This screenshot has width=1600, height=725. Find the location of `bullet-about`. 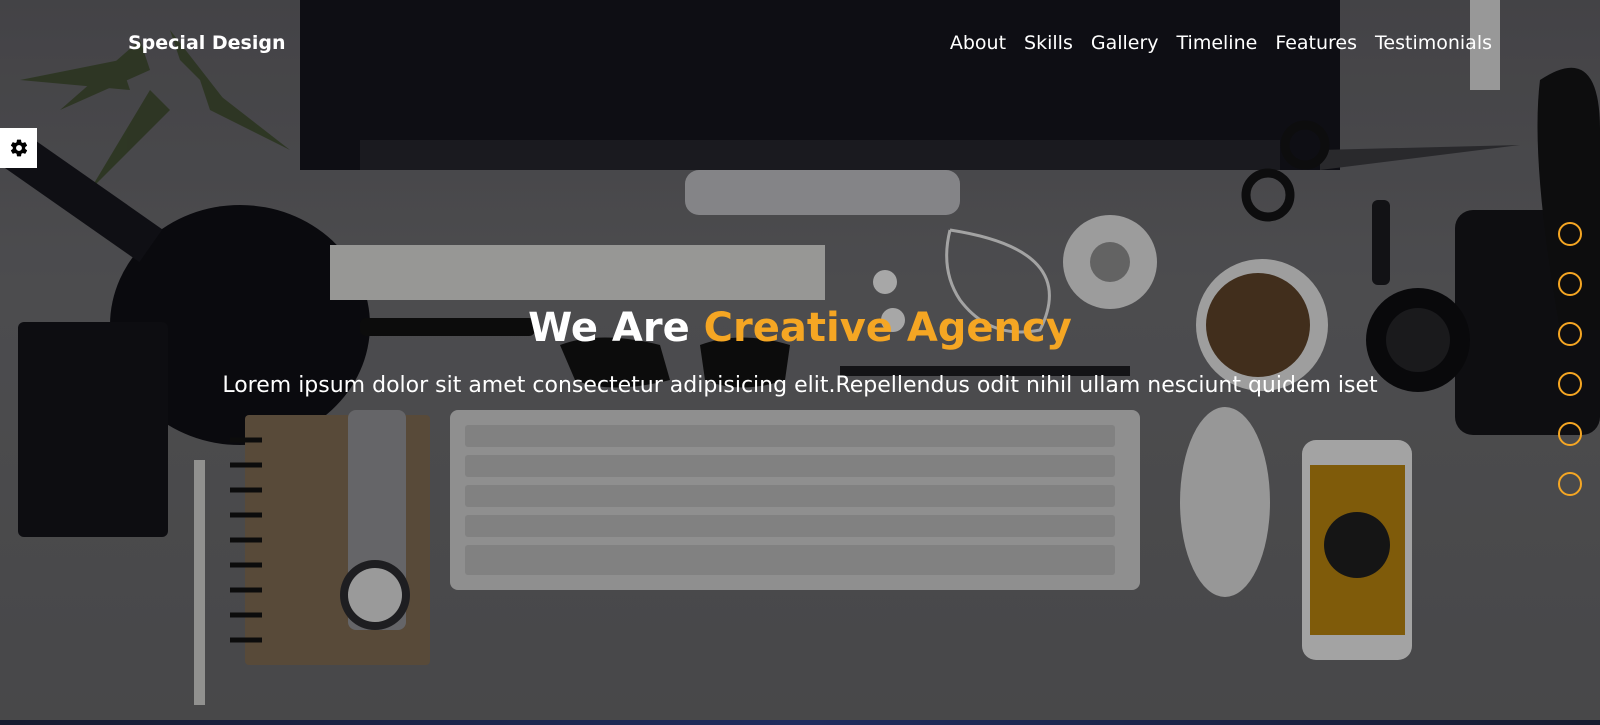

bullet-about is located at coordinates (1570, 234).